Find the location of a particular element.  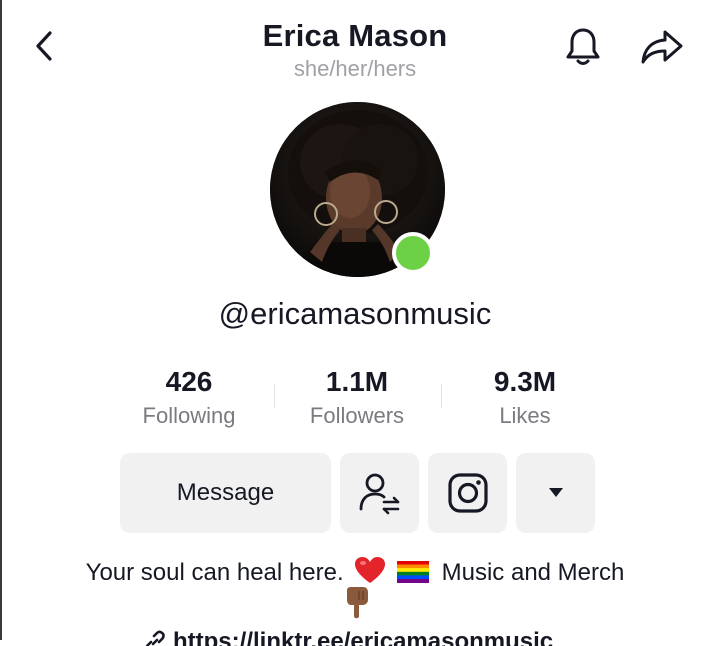

likes-stat: 9.3M Likes is located at coordinates (525, 398).